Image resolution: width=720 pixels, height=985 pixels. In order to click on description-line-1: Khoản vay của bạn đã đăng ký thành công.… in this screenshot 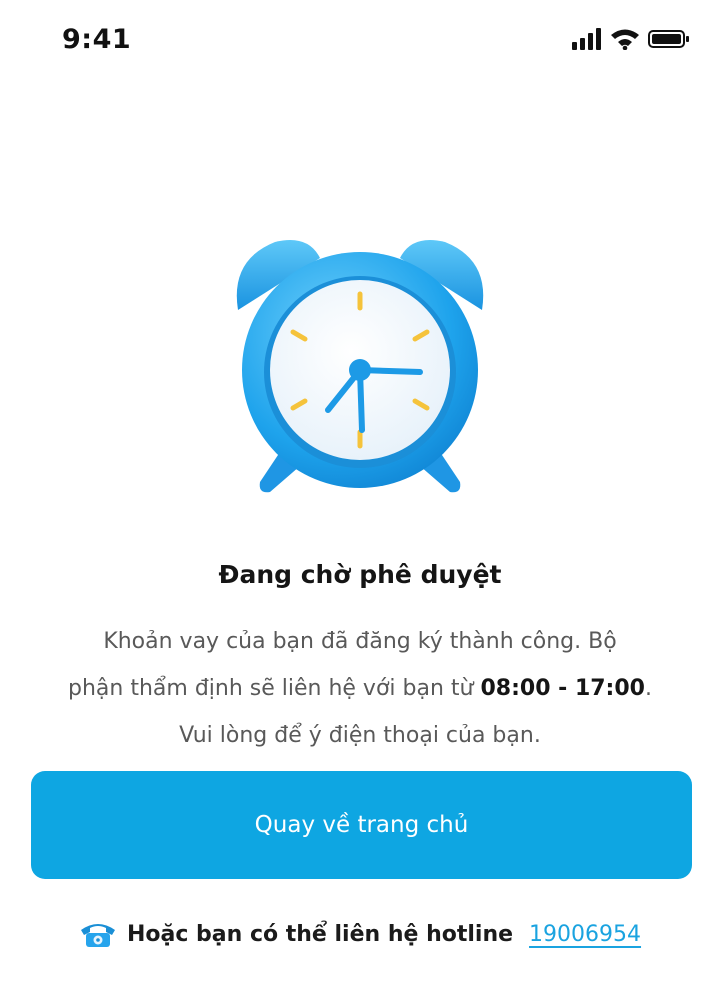, I will do `click(360, 641)`.